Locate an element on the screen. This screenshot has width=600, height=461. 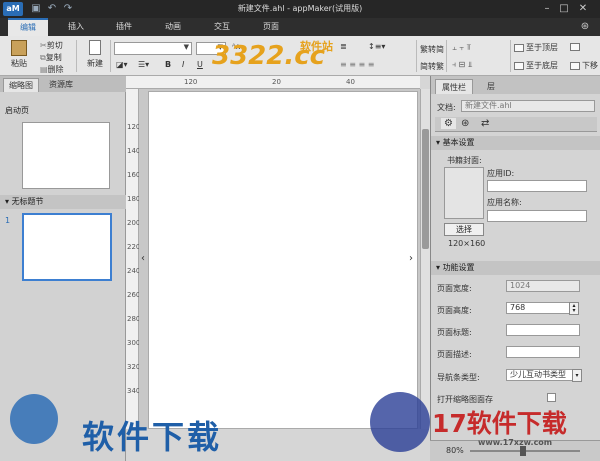
copy-label: 复制 is located at coordinates (53, 57).